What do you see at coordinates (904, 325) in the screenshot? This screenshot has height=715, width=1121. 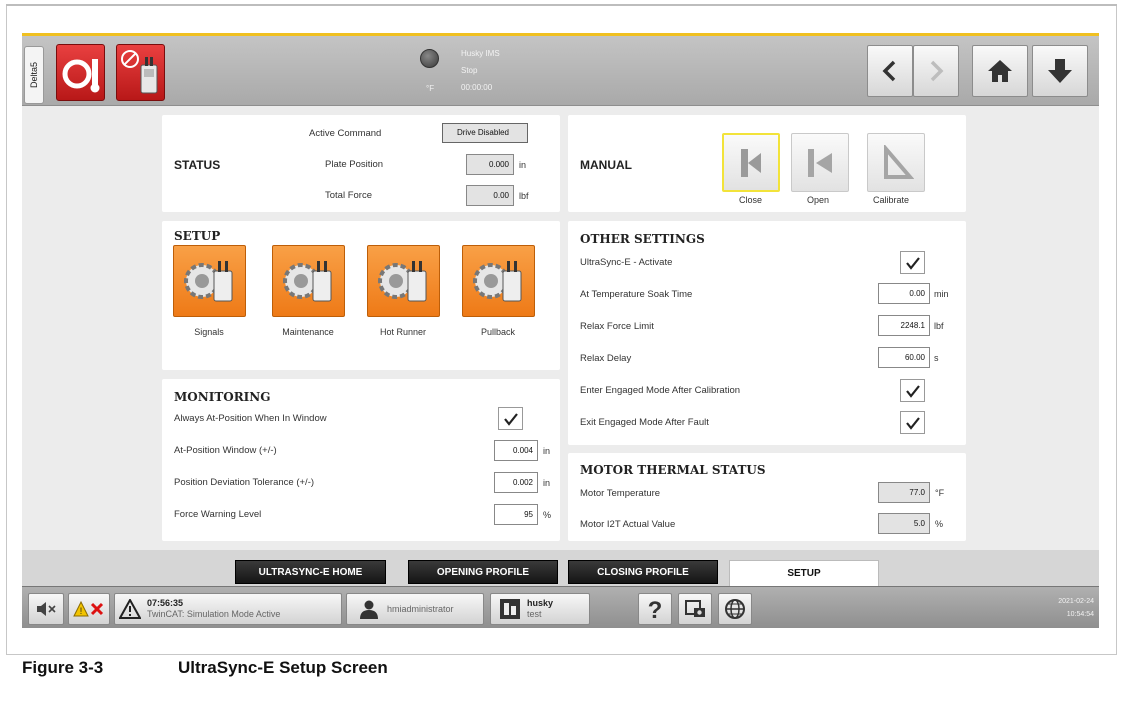 I see `relax-force-input: 2248.1` at bounding box center [904, 325].